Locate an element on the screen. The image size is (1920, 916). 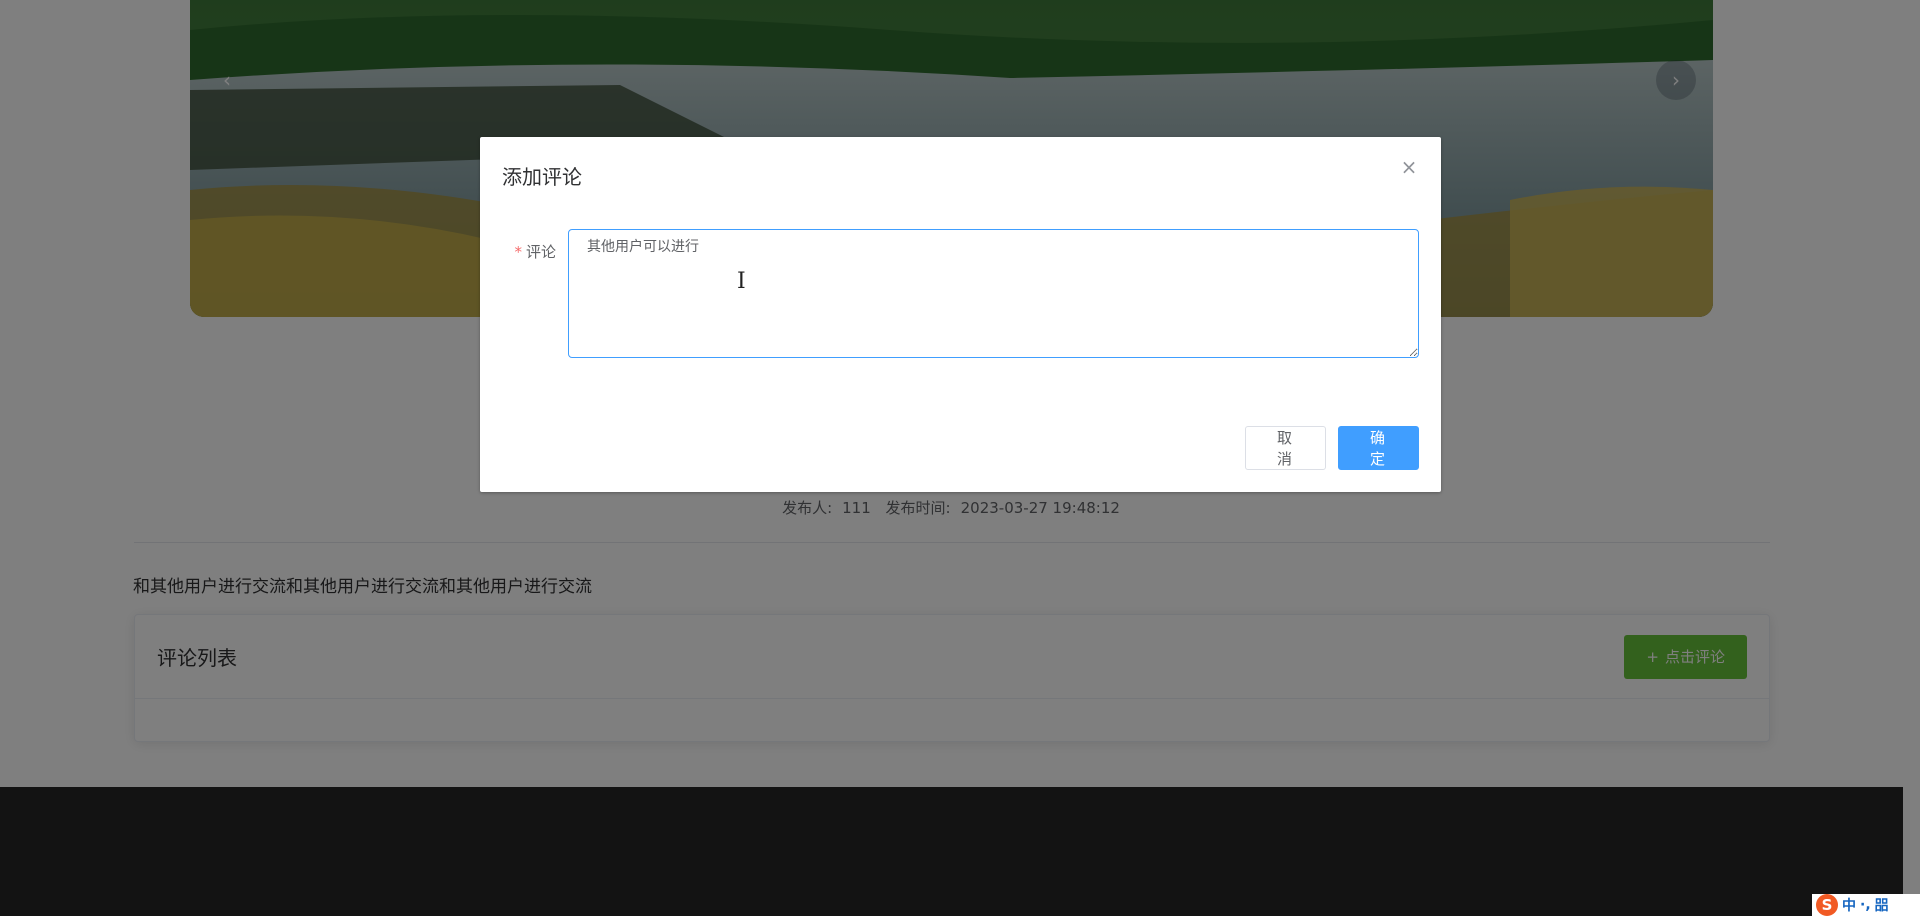
ime-mode: 中 is located at coordinates (1849, 905).